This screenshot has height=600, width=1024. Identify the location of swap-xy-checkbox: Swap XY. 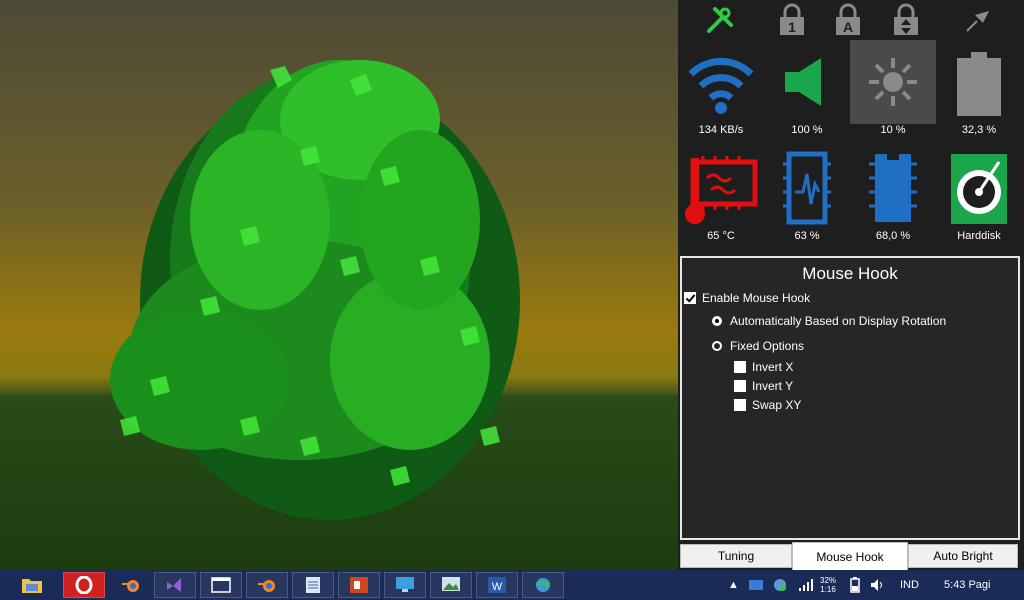
(767, 405).